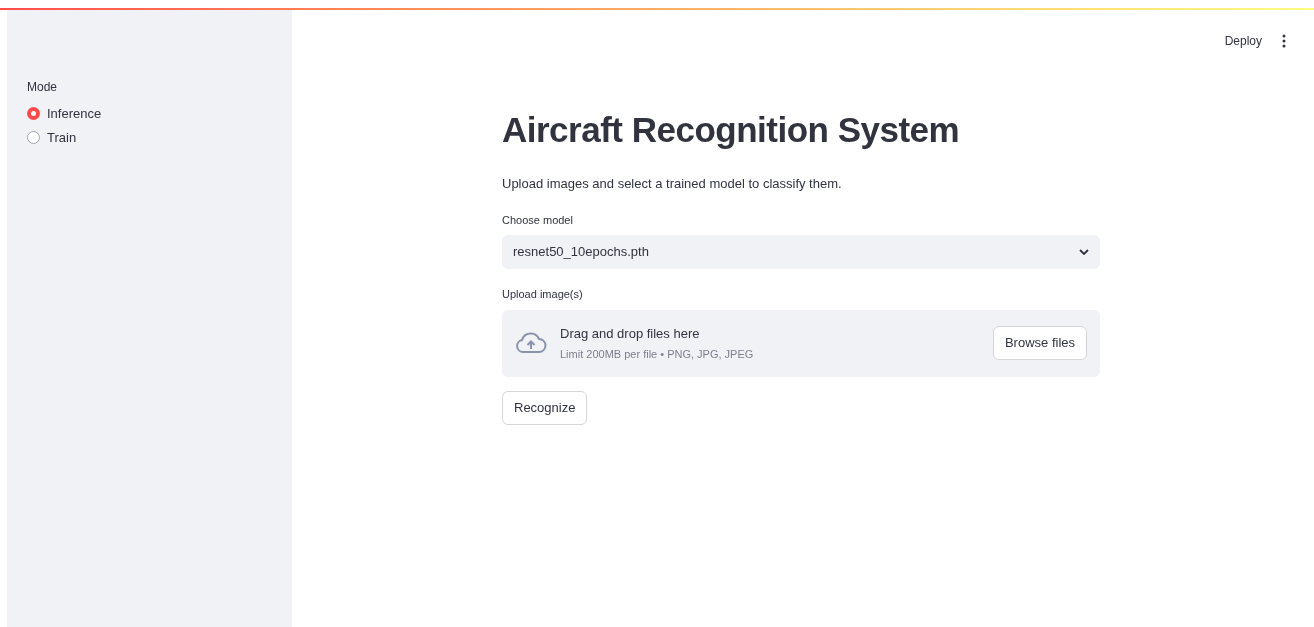  What do you see at coordinates (538, 220) in the screenshot?
I see `select-label: Choose model` at bounding box center [538, 220].